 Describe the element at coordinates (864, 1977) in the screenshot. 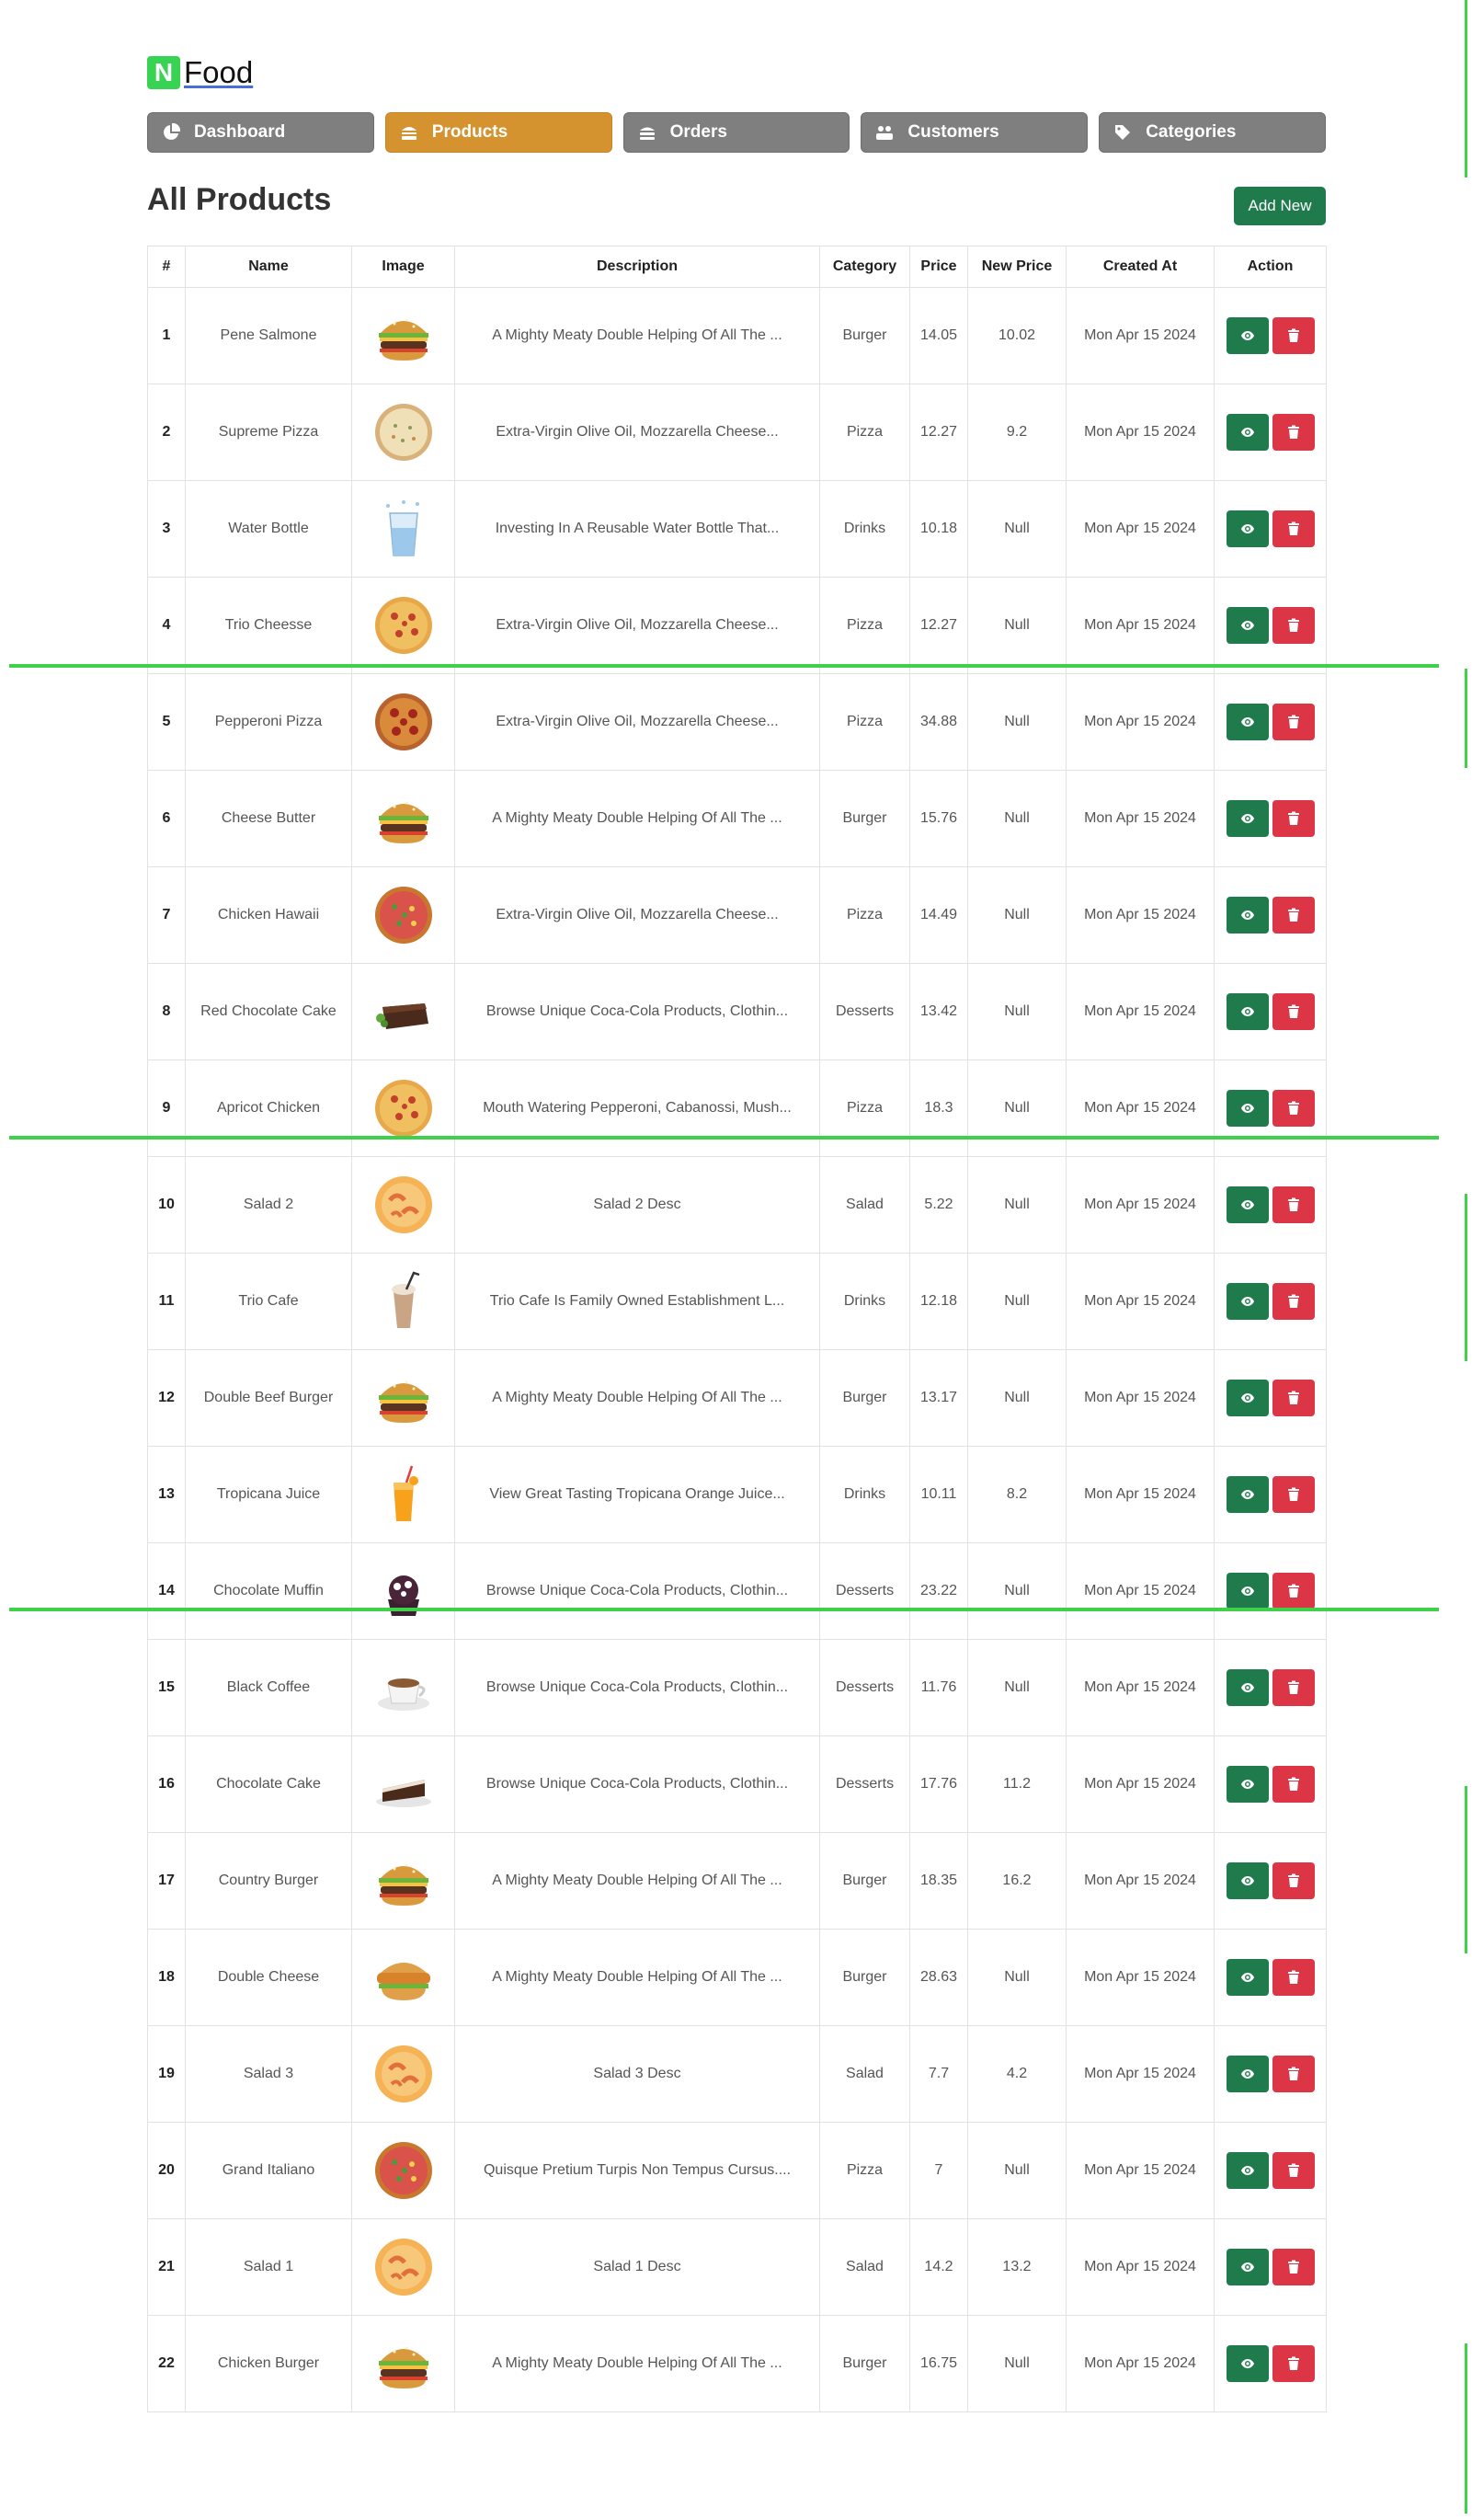

I see `product-category: Burger` at that location.